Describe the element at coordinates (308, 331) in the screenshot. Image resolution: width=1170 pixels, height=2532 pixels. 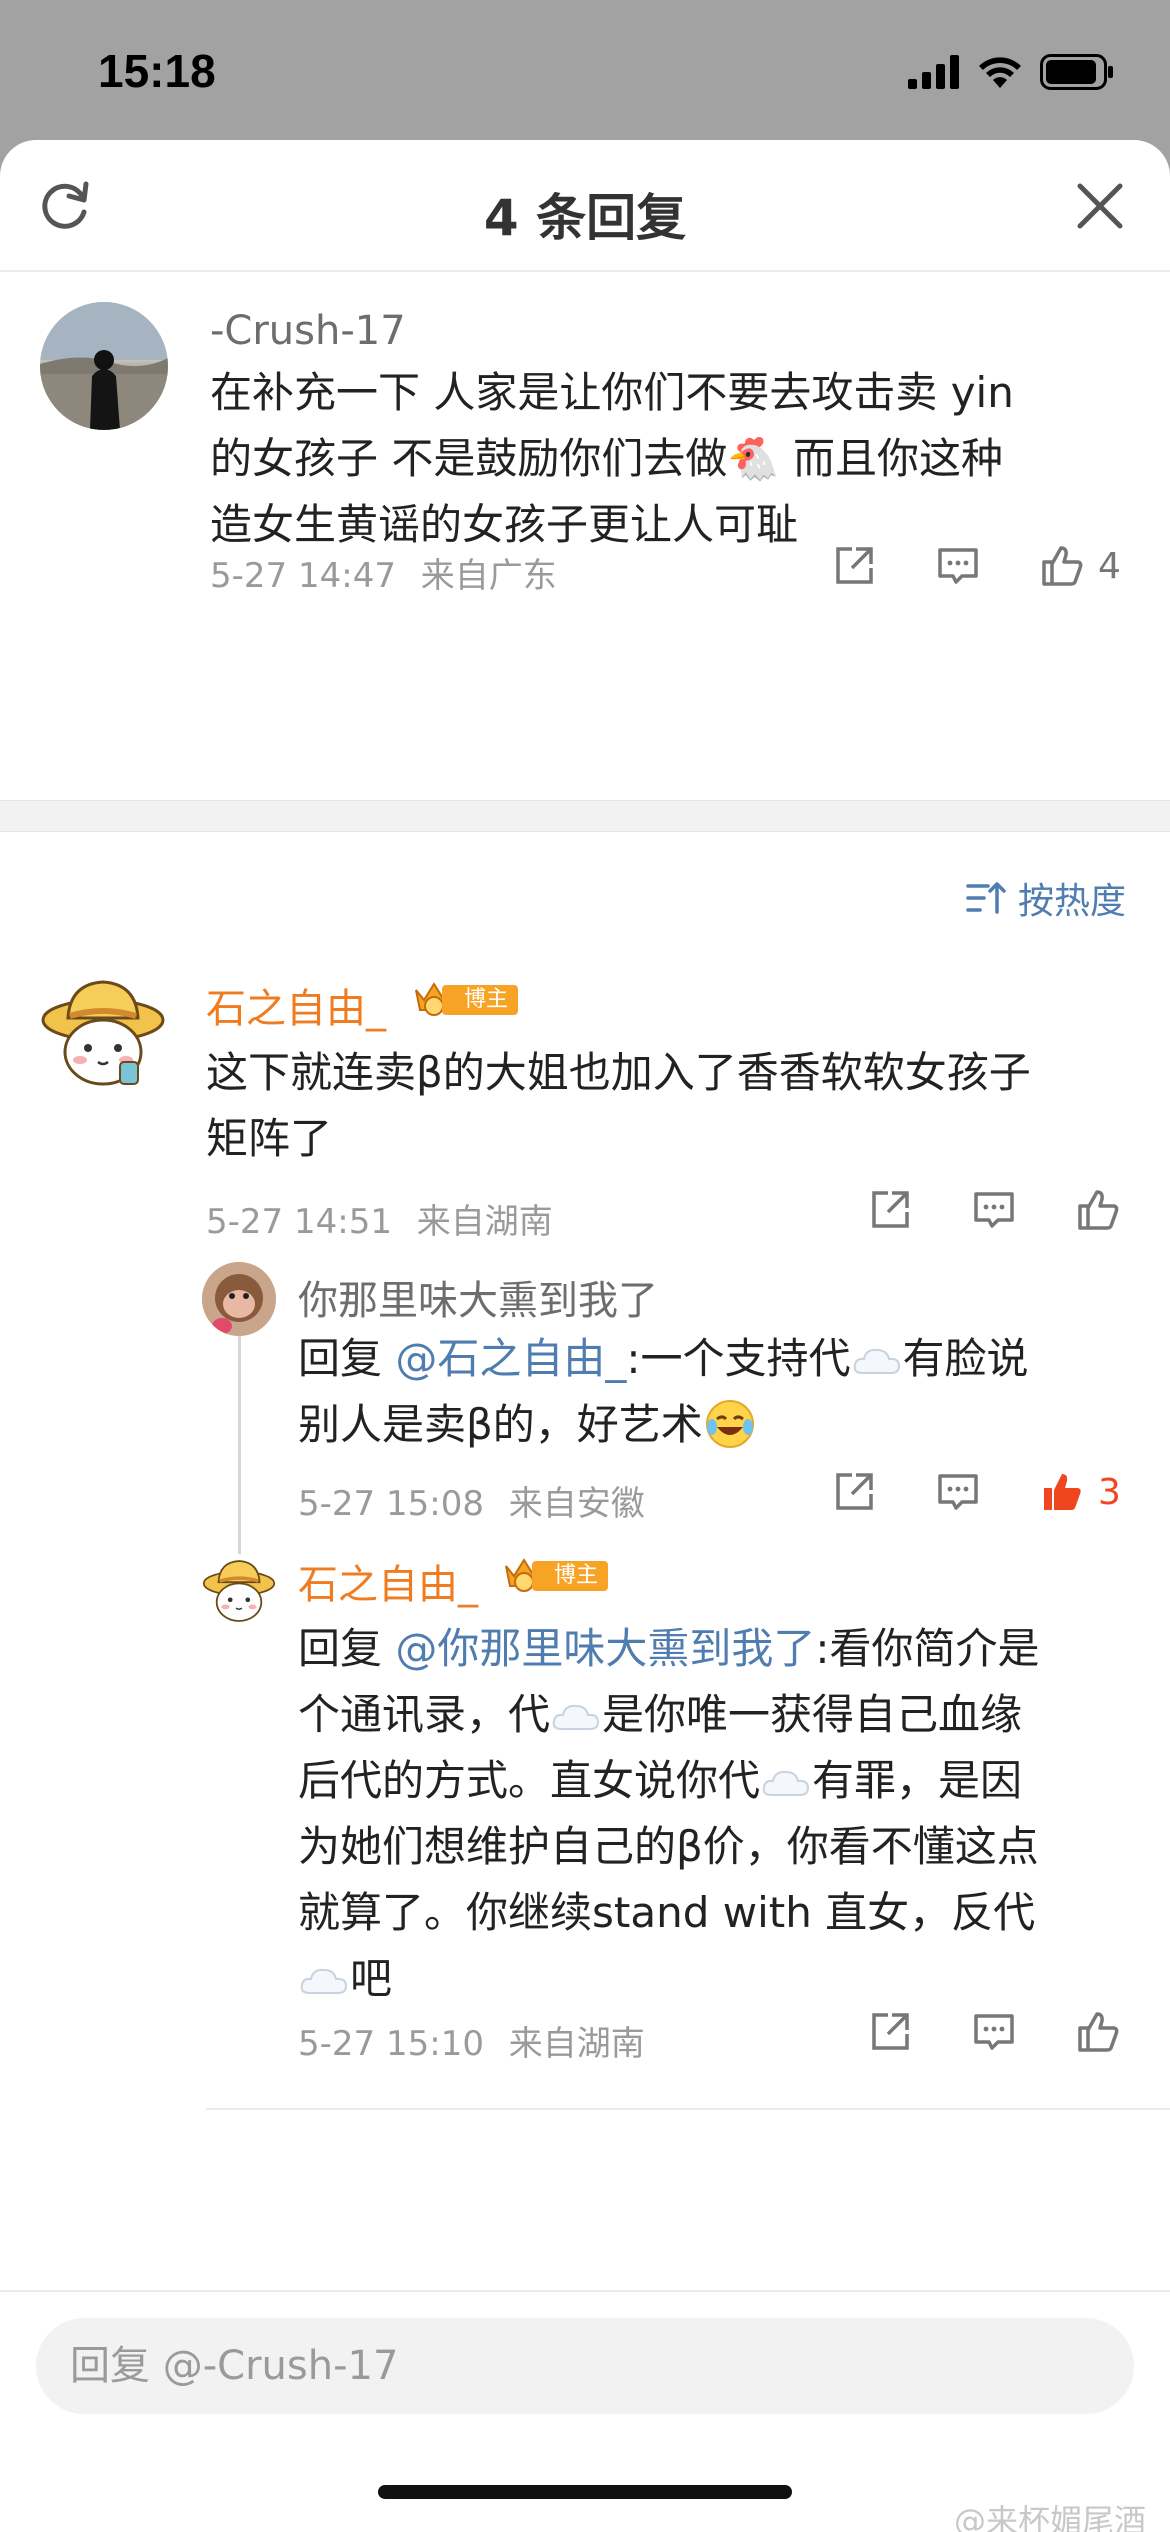
I see `comment-username: -Crush-17` at that location.